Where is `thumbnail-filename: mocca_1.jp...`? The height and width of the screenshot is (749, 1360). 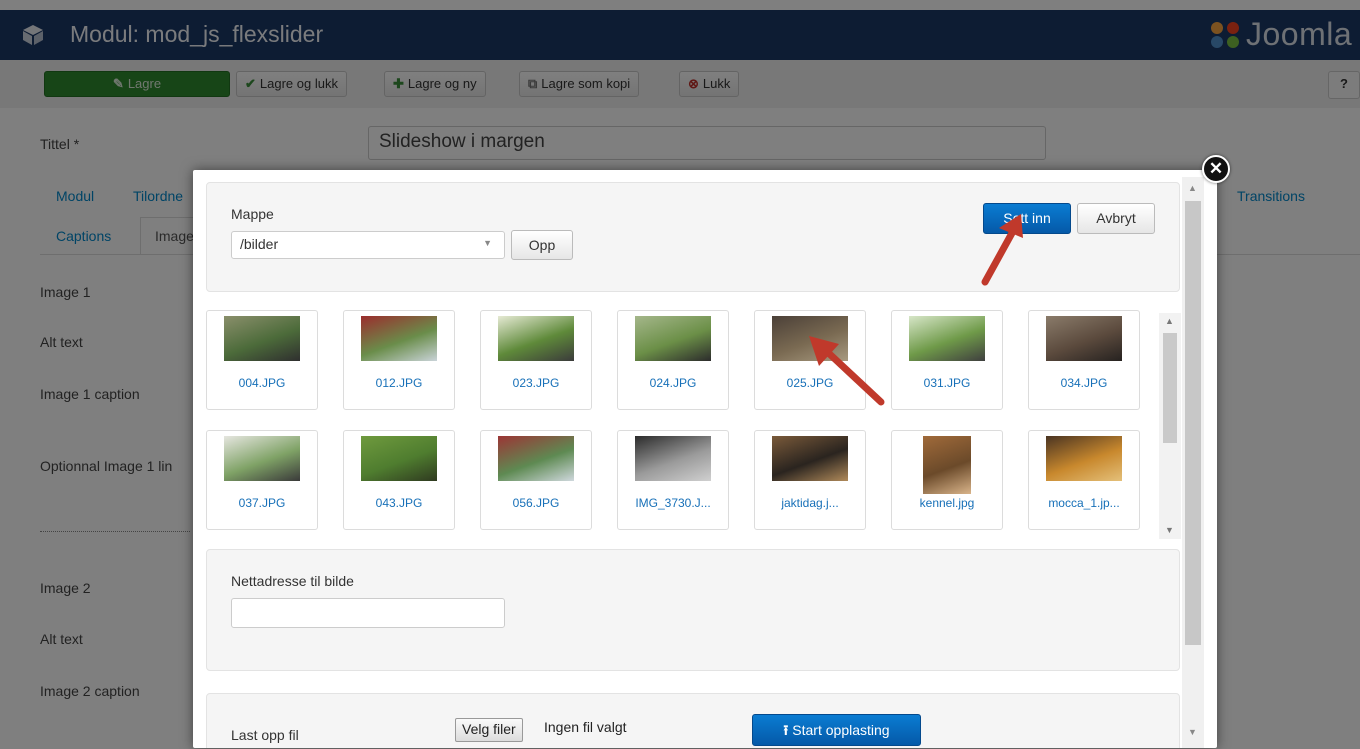 thumbnail-filename: mocca_1.jp... is located at coordinates (1084, 503).